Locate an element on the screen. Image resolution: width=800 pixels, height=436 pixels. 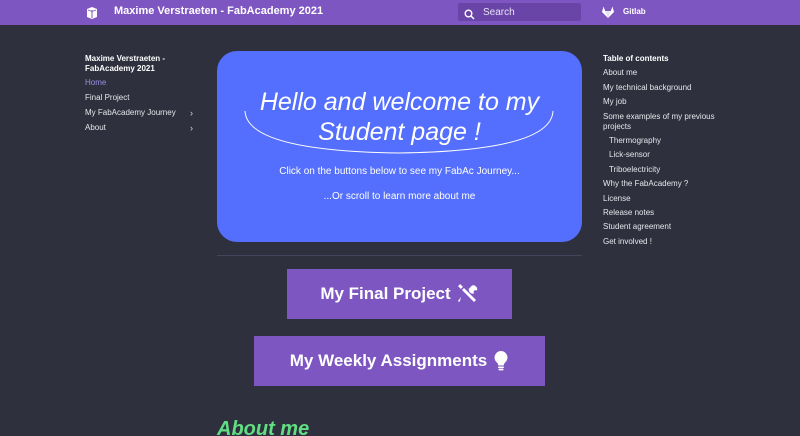
toc-subitem: Lick-sensor is located at coordinates (663, 155).